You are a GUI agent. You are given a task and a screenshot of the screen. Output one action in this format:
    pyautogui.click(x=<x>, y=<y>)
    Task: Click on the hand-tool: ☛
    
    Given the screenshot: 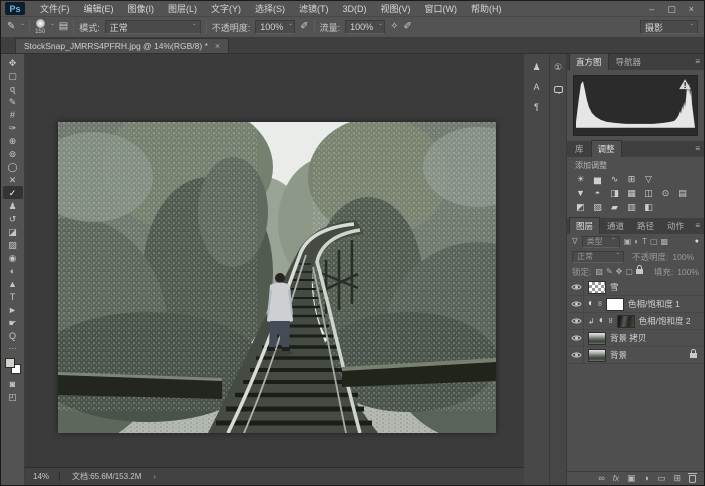 What is the action you would take?
    pyautogui.click(x=13, y=322)
    